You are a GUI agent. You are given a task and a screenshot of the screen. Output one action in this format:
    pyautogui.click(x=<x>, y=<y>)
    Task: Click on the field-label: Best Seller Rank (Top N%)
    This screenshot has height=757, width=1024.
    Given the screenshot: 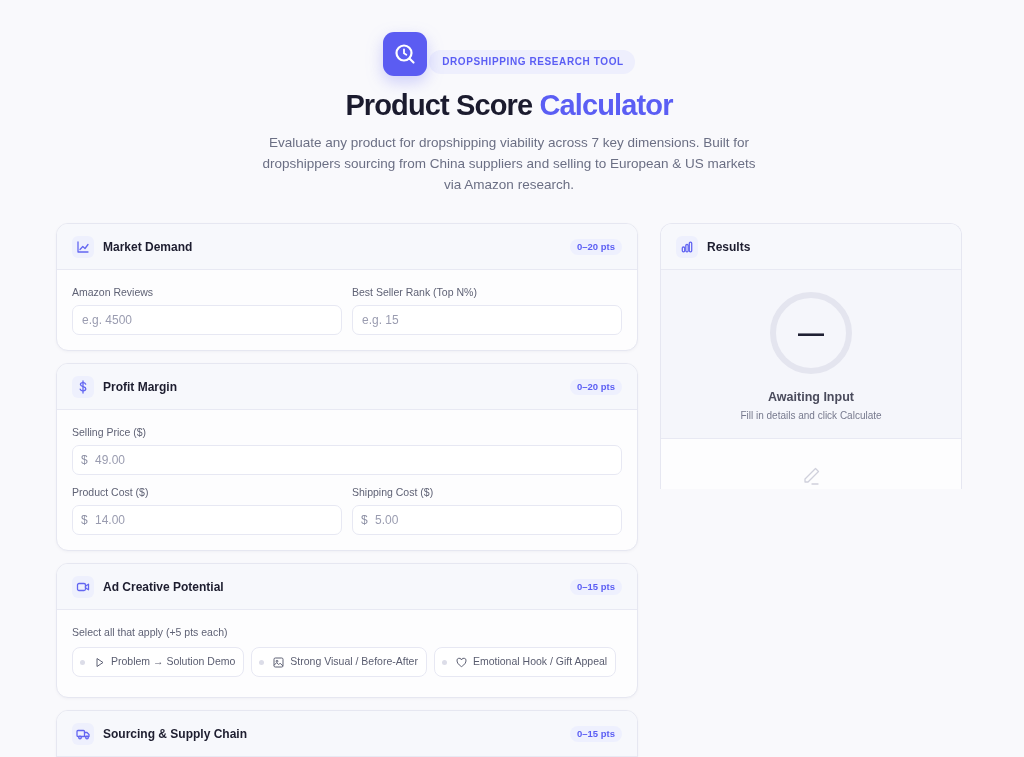 What is the action you would take?
    pyautogui.click(x=414, y=292)
    